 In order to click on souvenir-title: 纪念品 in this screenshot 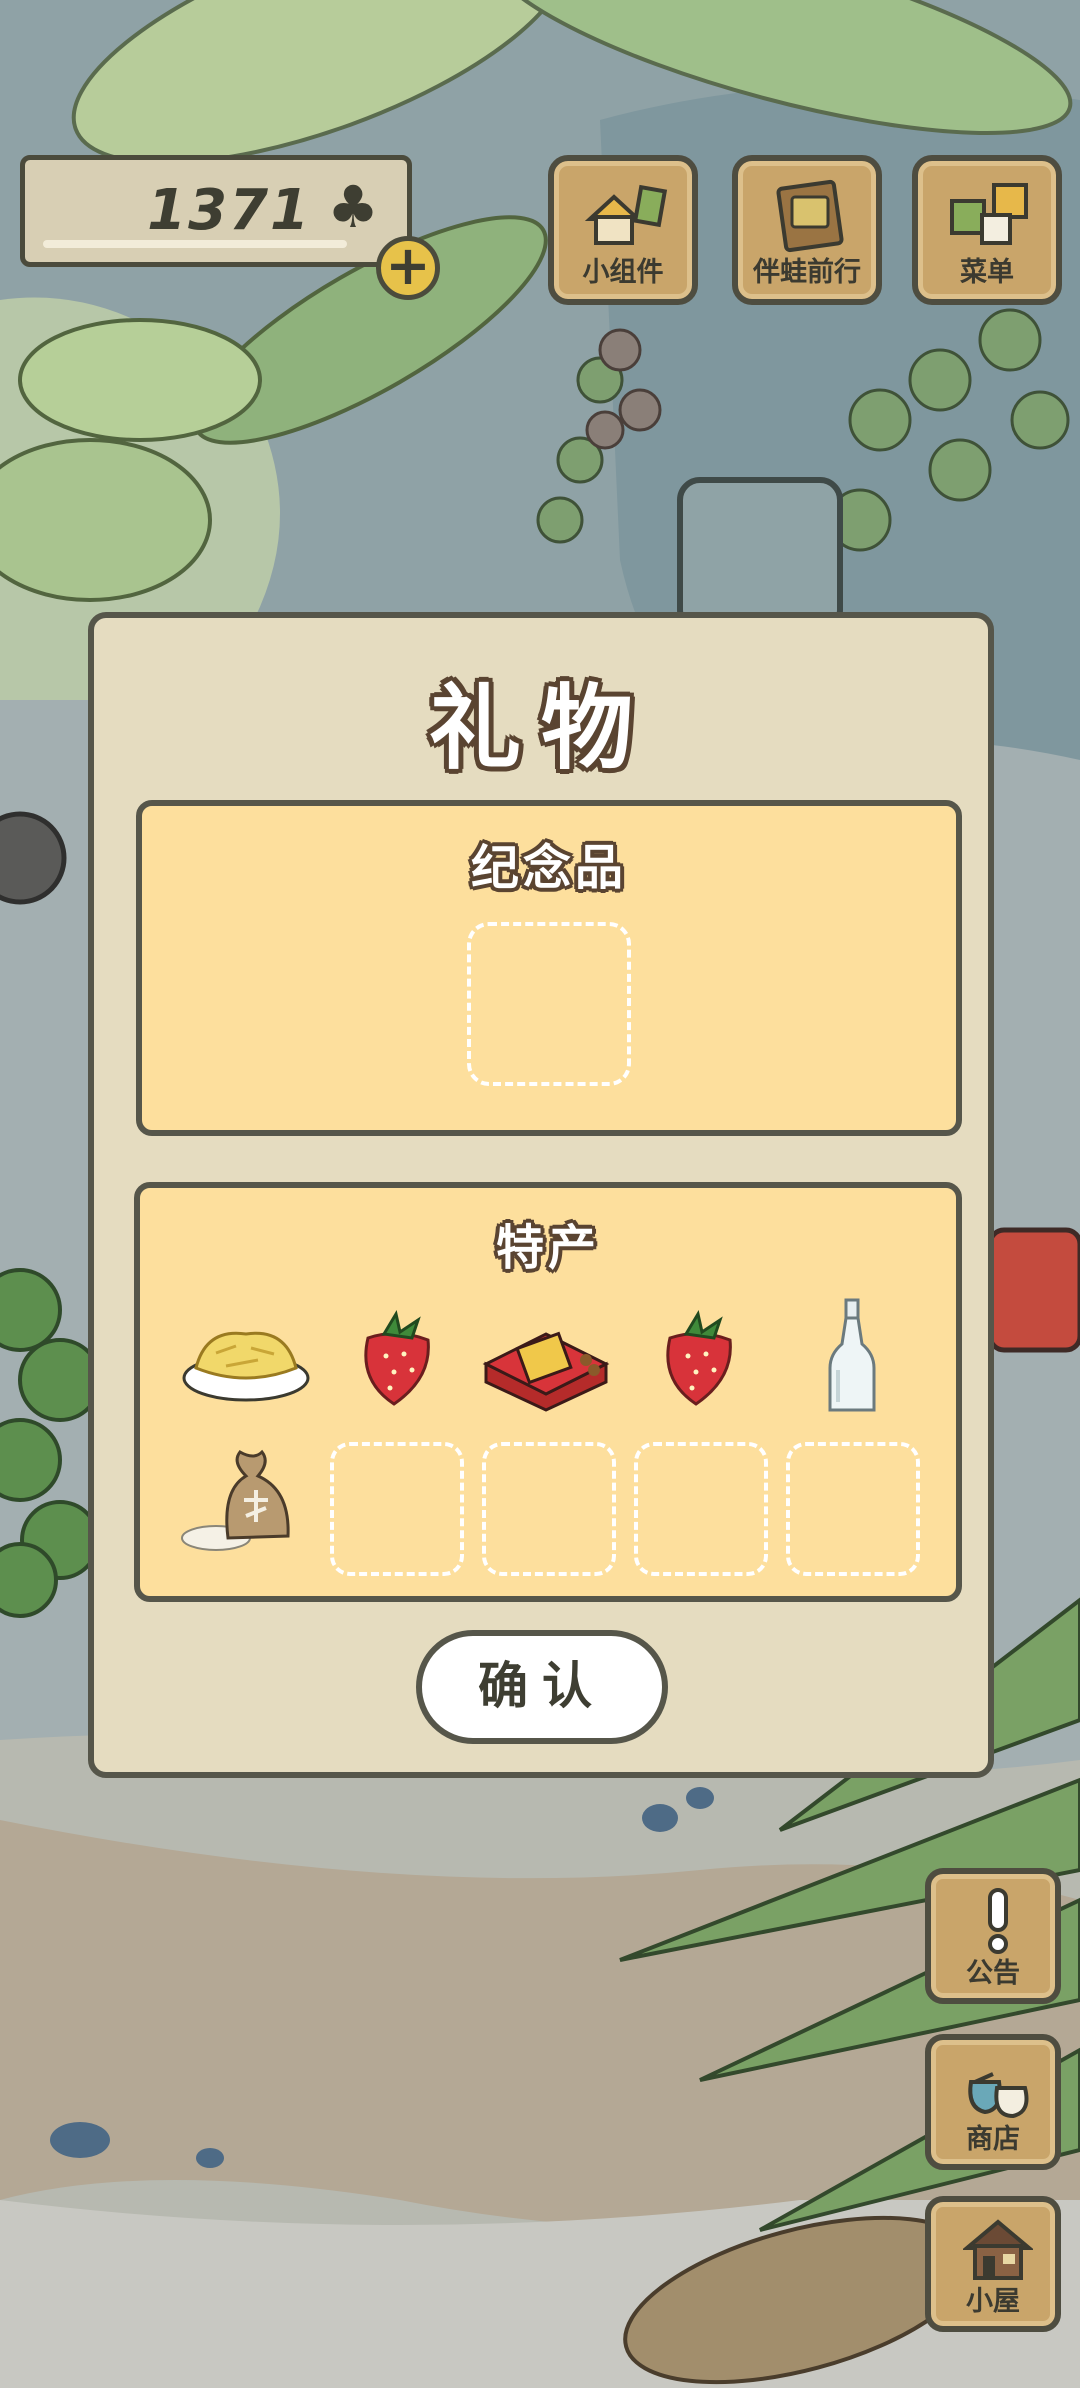, I will do `click(548, 868)`.